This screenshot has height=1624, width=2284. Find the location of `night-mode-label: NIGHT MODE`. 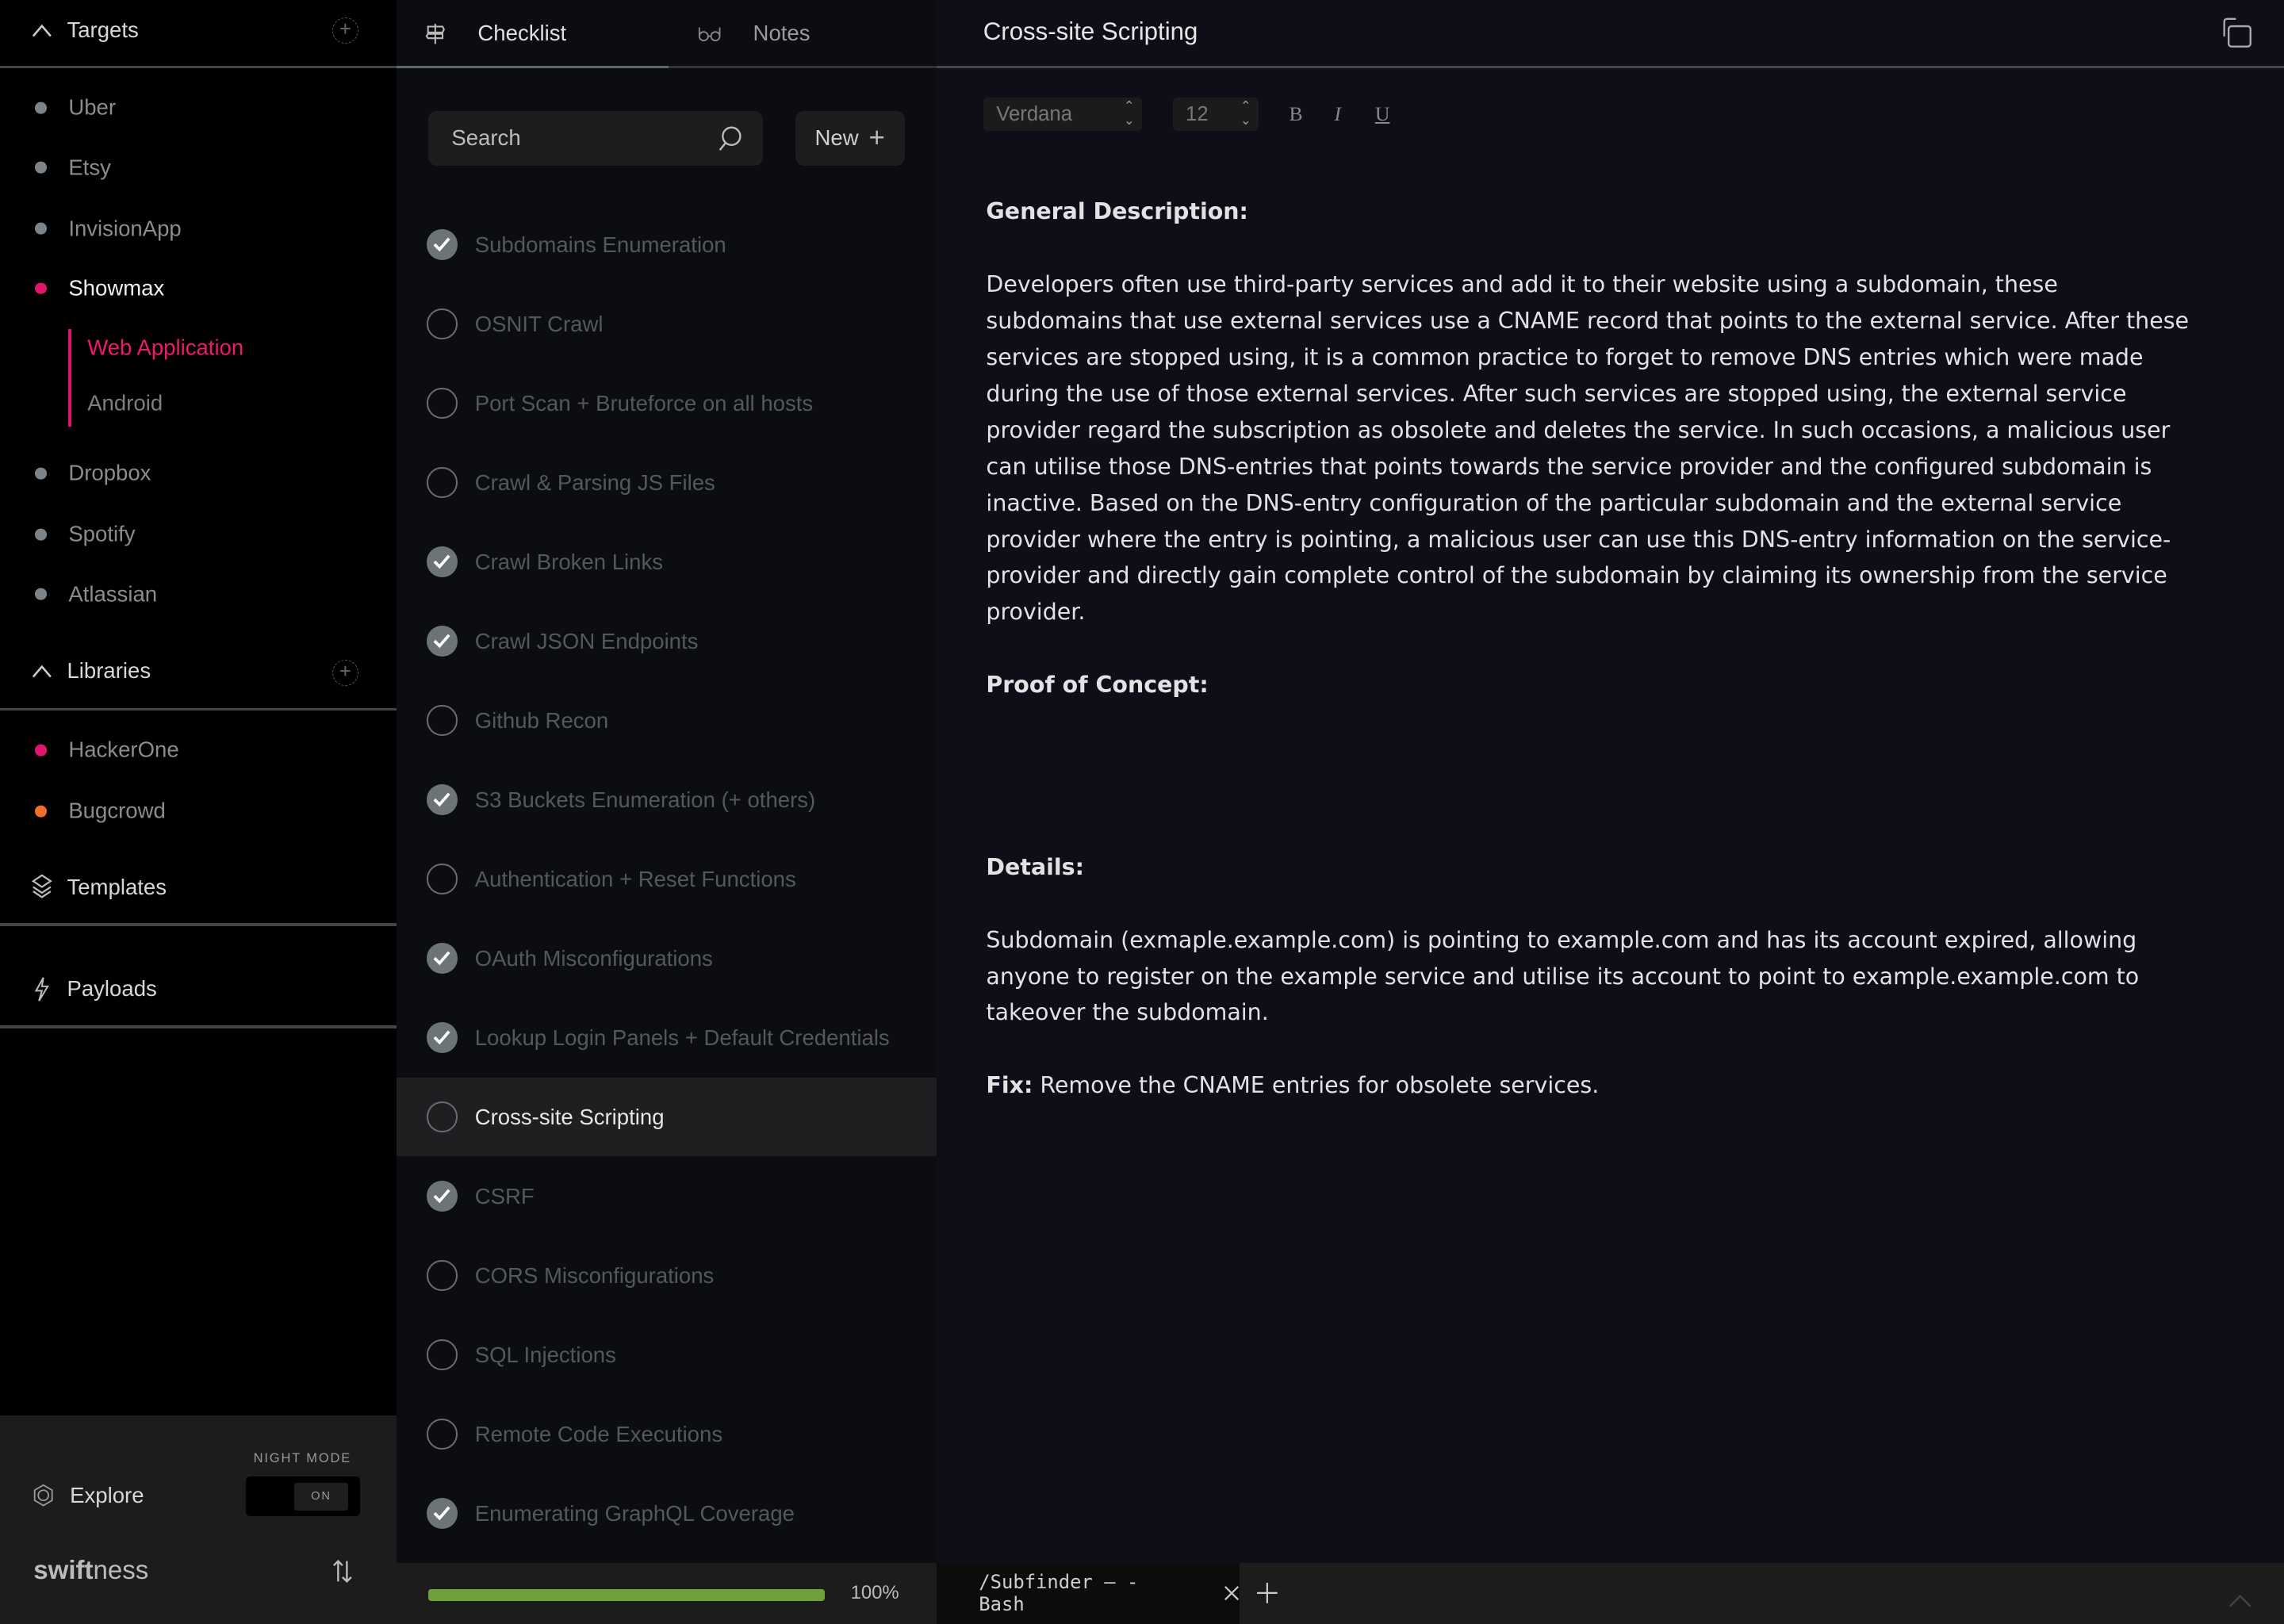

night-mode-label: NIGHT MODE is located at coordinates (302, 1458).